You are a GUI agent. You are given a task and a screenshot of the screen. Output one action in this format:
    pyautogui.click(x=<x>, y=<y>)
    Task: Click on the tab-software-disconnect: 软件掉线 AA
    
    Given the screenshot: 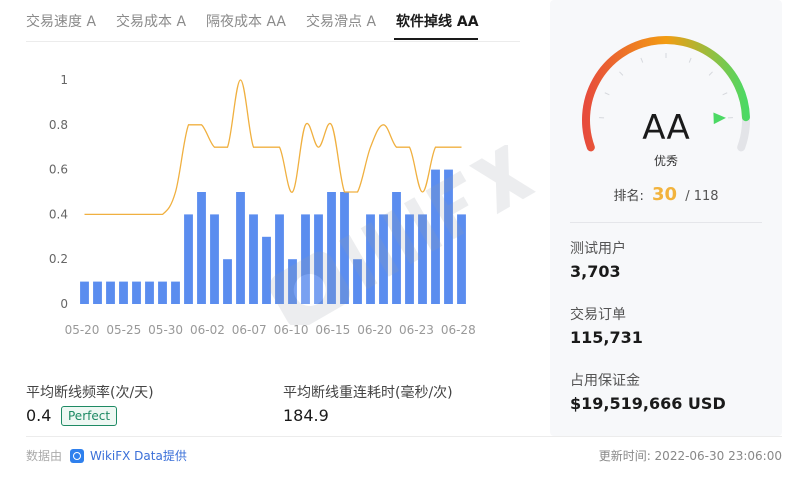 What is the action you would take?
    pyautogui.click(x=437, y=21)
    